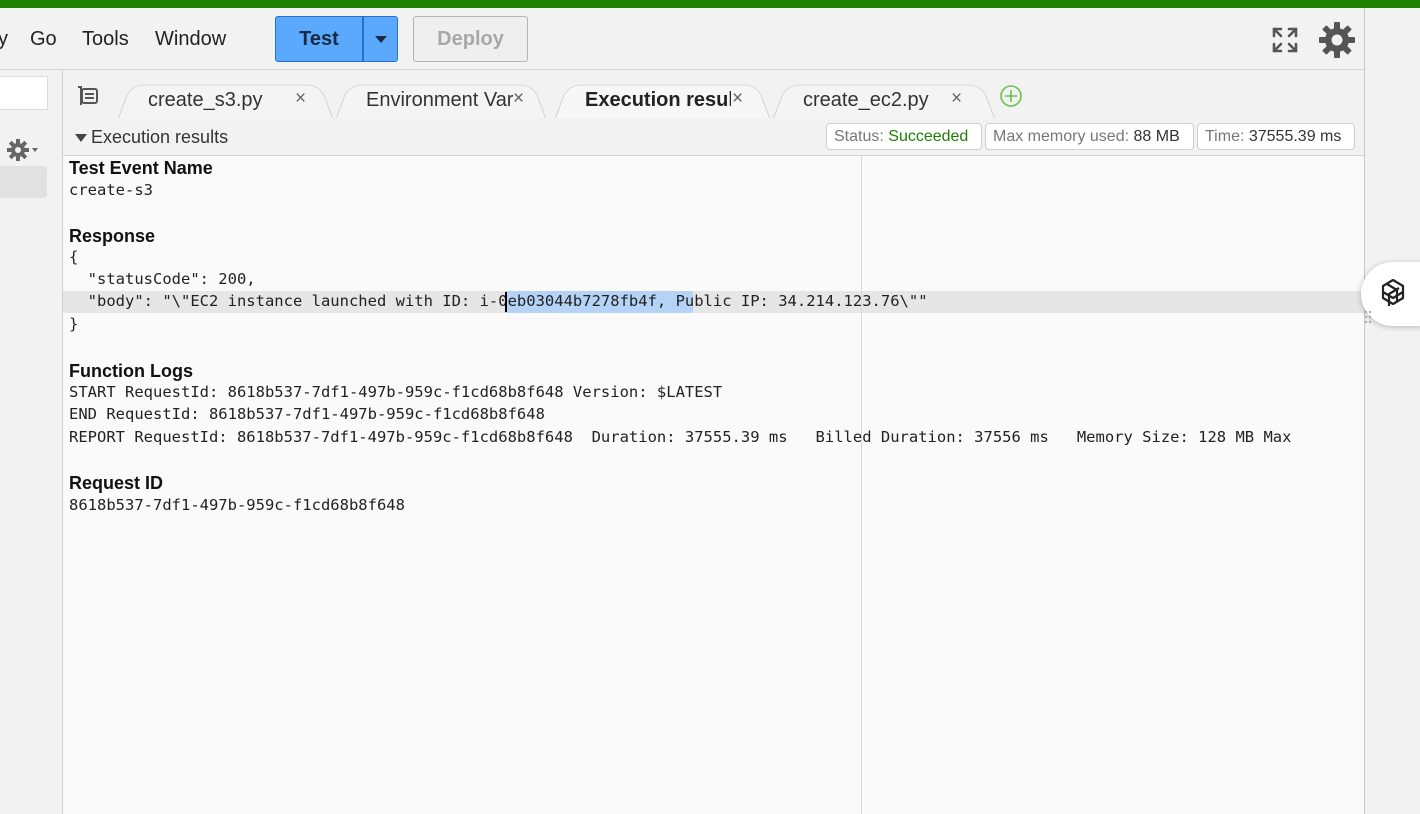  Describe the element at coordinates (1225, 136) in the screenshot. I see `time-key: Time:` at that location.